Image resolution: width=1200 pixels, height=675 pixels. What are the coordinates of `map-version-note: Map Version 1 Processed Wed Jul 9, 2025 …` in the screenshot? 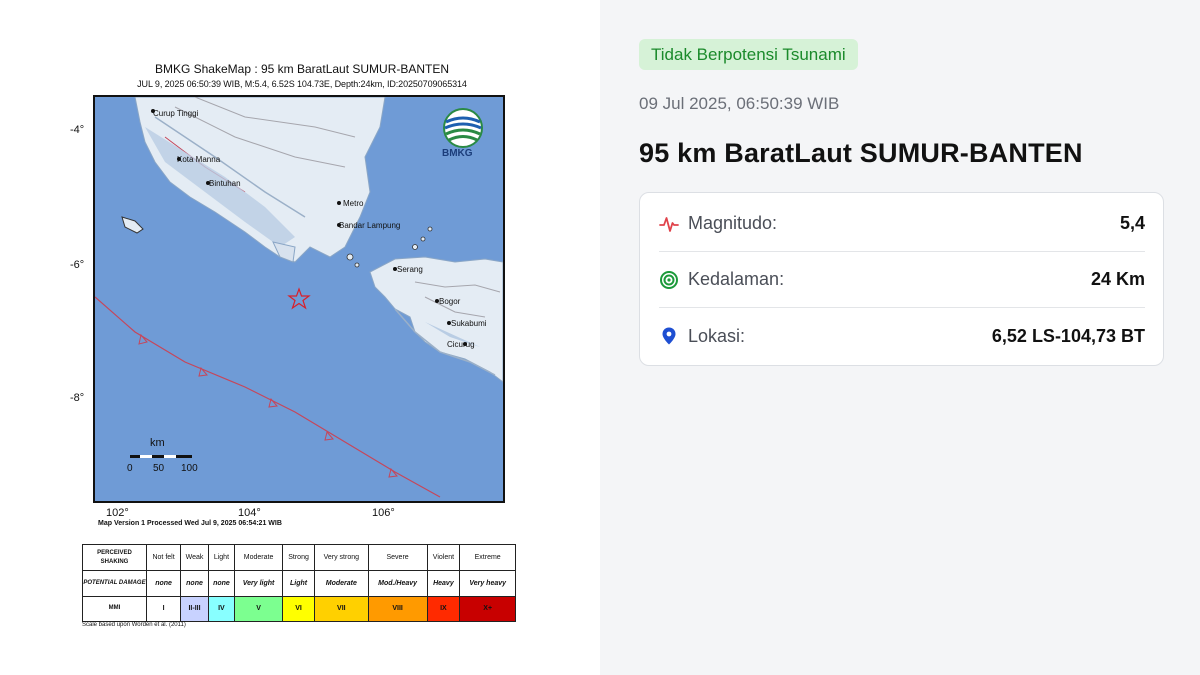 It's located at (190, 523).